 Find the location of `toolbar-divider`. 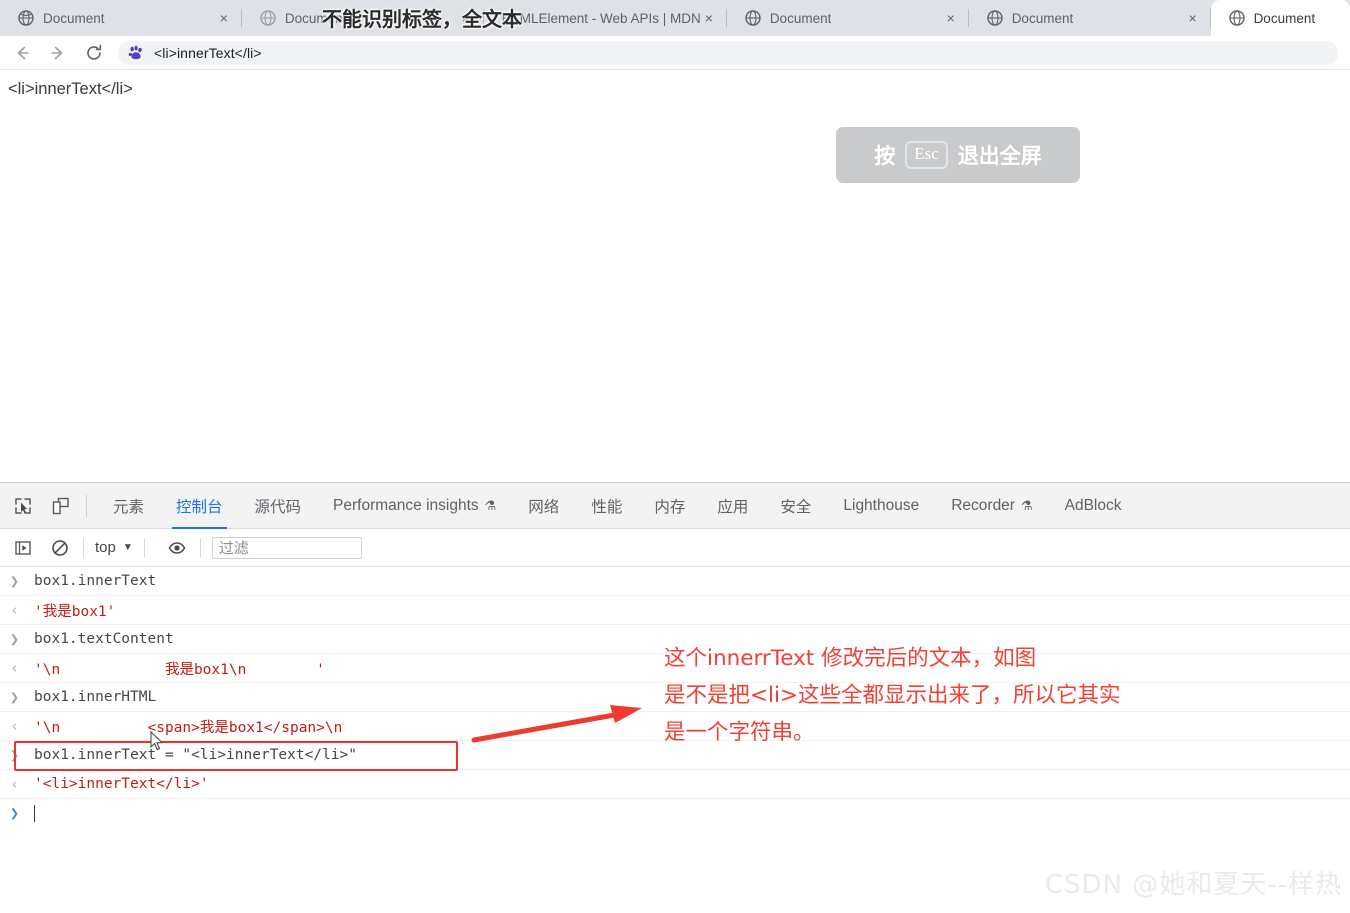

toolbar-divider is located at coordinates (86, 505).